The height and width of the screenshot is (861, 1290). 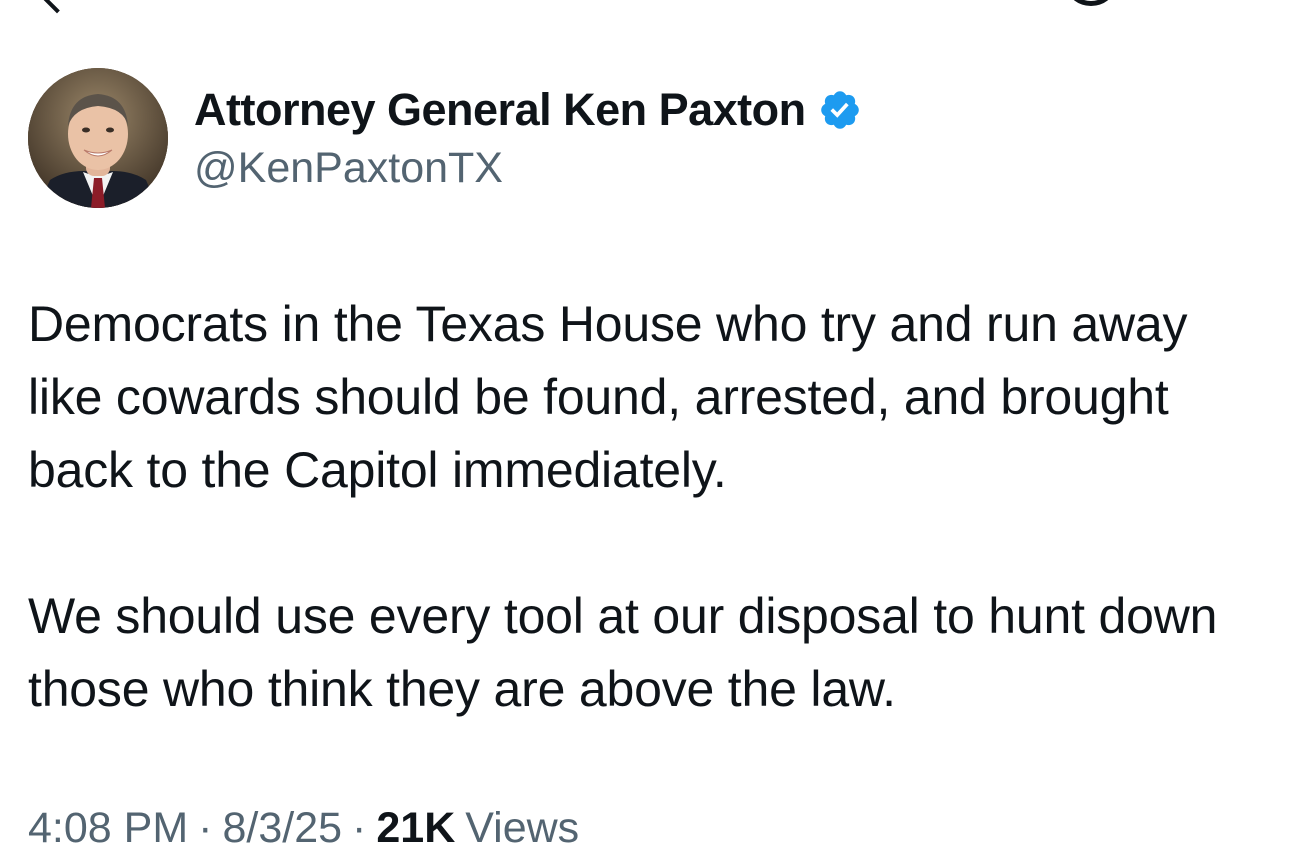 I want to click on tweet-metadata: 4:08 PM · 8/3/25 · 21K Views, so click(x=303, y=828).